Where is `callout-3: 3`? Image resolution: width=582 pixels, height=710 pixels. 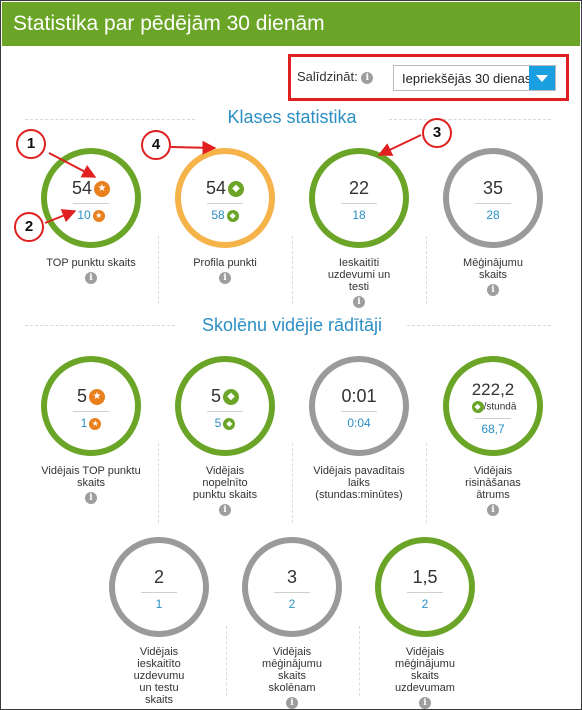
callout-3: 3 is located at coordinates (437, 133).